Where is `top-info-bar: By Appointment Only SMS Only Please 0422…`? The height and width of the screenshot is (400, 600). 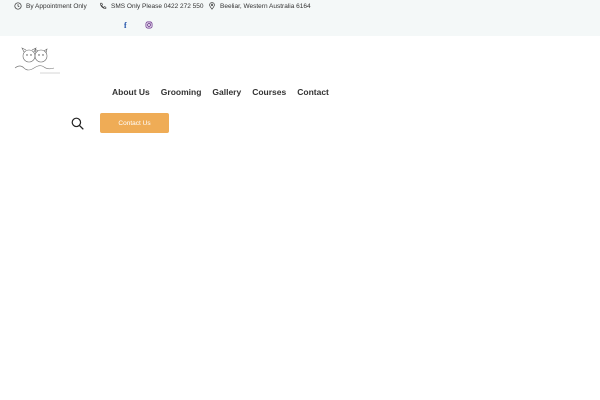
top-info-bar: By Appointment Only SMS Only Please 0422… is located at coordinates (300, 18).